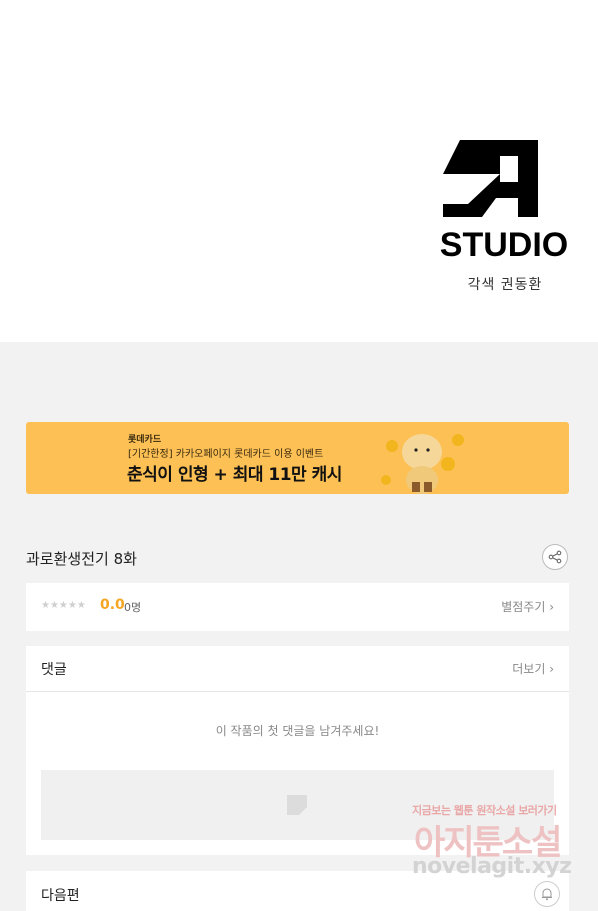 The width and height of the screenshot is (598, 911). What do you see at coordinates (297, 731) in the screenshot?
I see `comments-empty-message: 이 작품의 첫 댓글을 남겨주세요!` at bounding box center [297, 731].